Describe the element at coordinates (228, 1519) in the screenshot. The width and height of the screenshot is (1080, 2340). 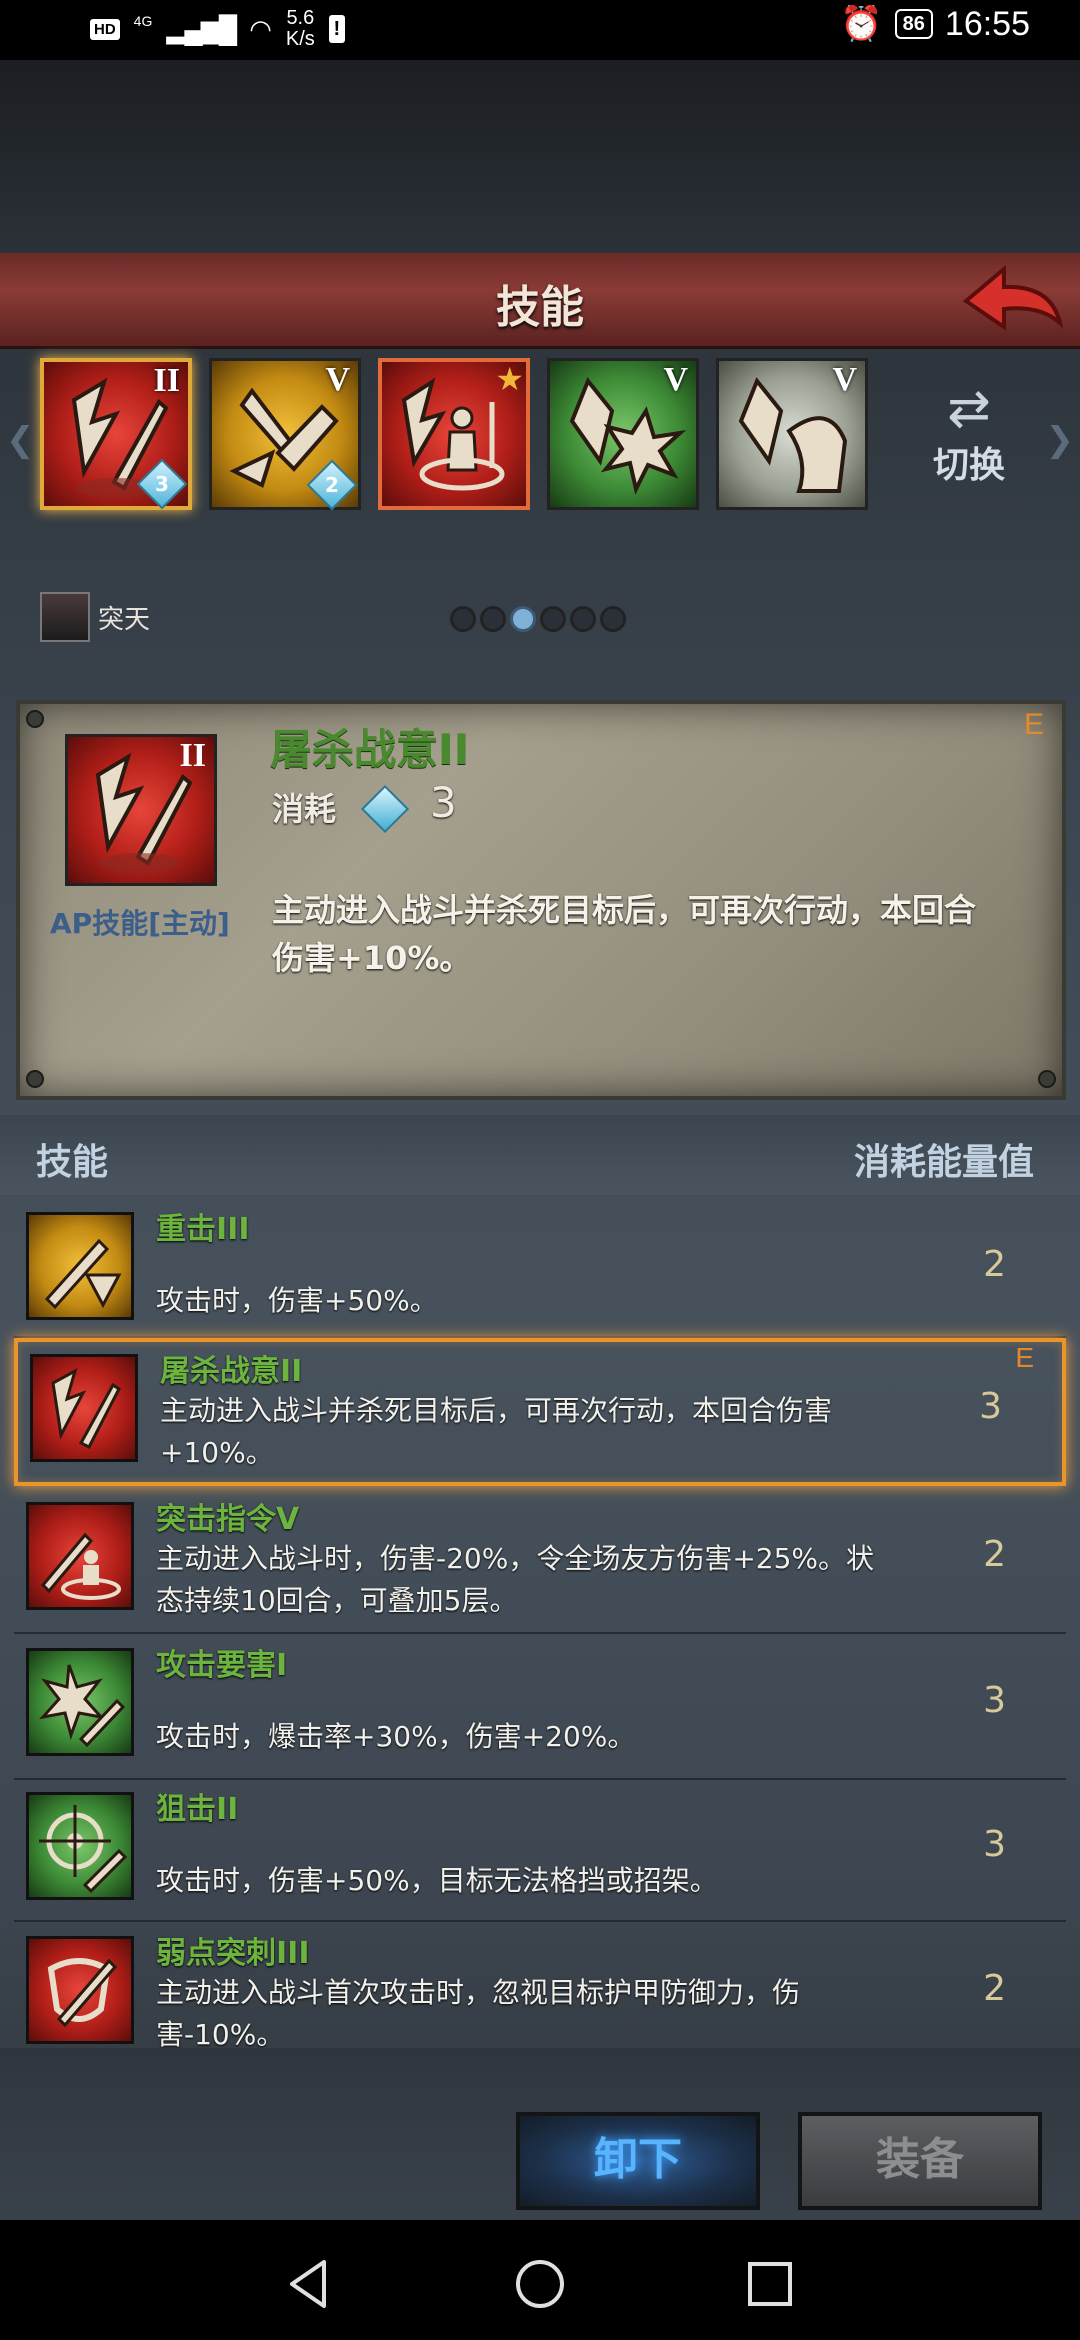
I see `skill-name: 突击指令V` at that location.